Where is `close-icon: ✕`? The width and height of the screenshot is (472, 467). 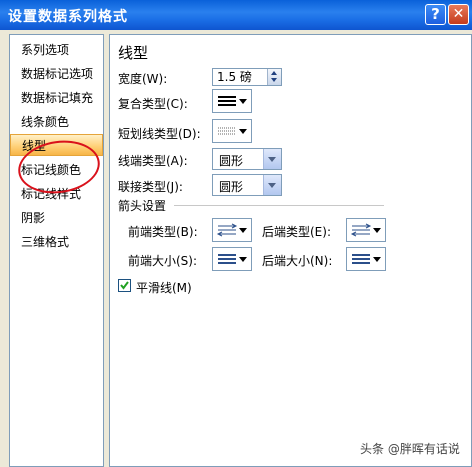 close-icon: ✕ is located at coordinates (458, 14).